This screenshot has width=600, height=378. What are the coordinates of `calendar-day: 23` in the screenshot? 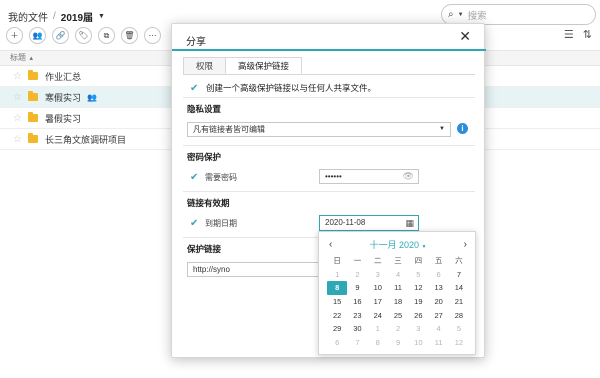 It's located at (357, 316).